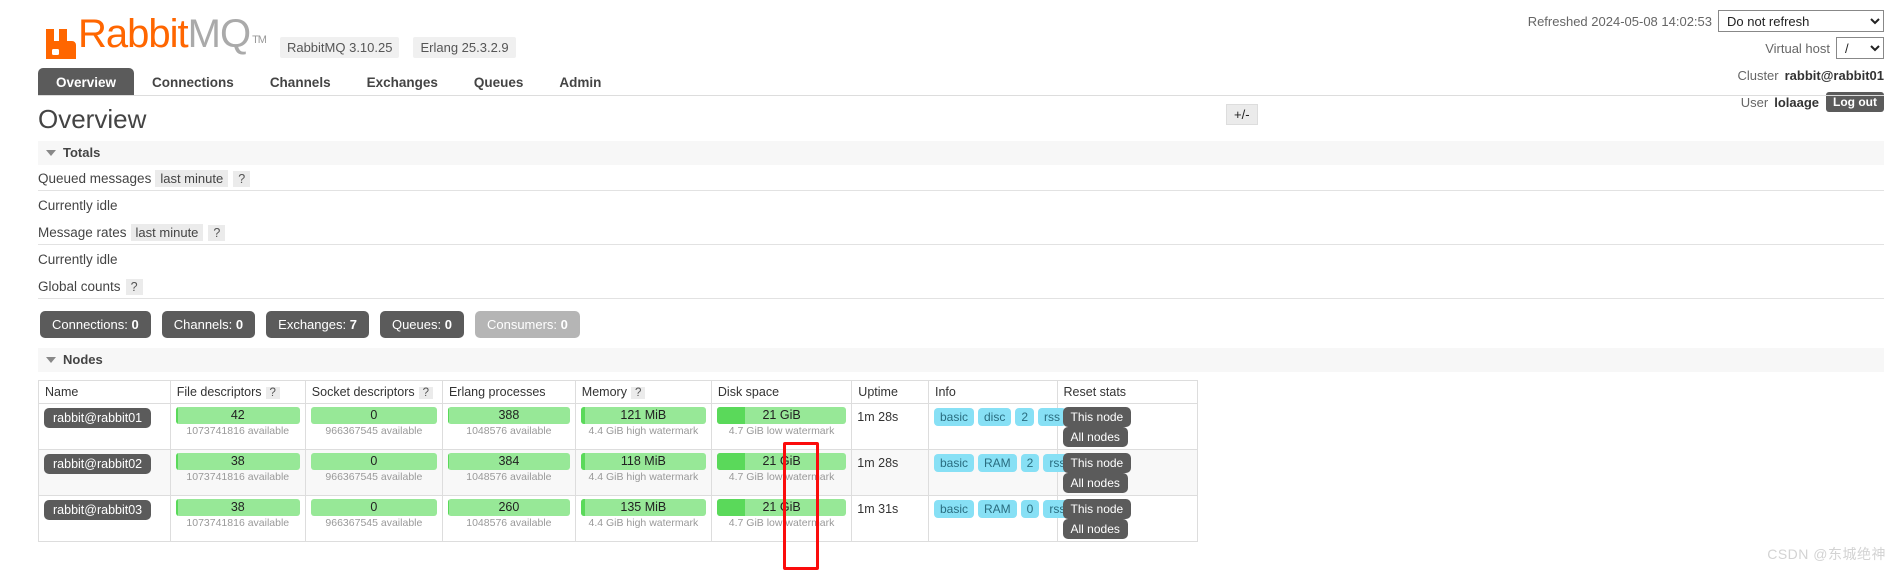 The width and height of the screenshot is (1902, 570). I want to click on info-tag-rss: rss, so click(1052, 417).